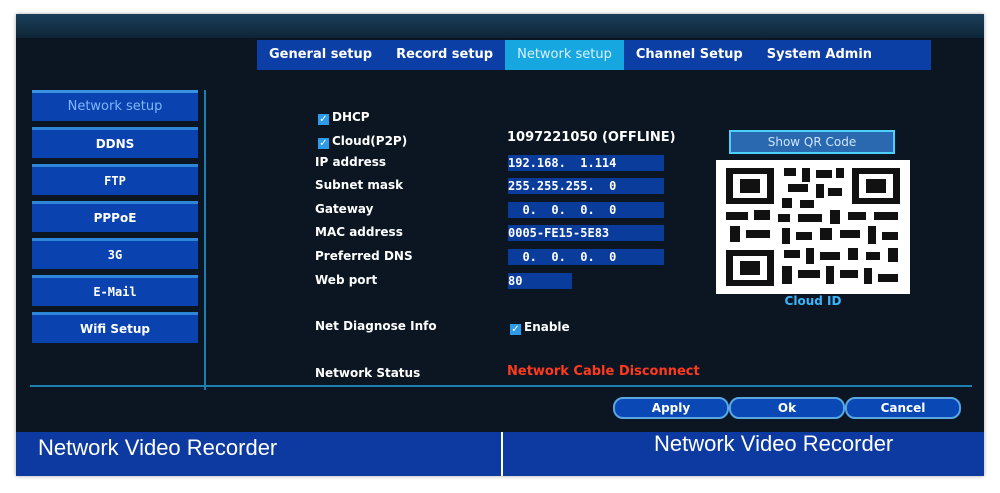  What do you see at coordinates (500, 26) in the screenshot?
I see `top-strip` at bounding box center [500, 26].